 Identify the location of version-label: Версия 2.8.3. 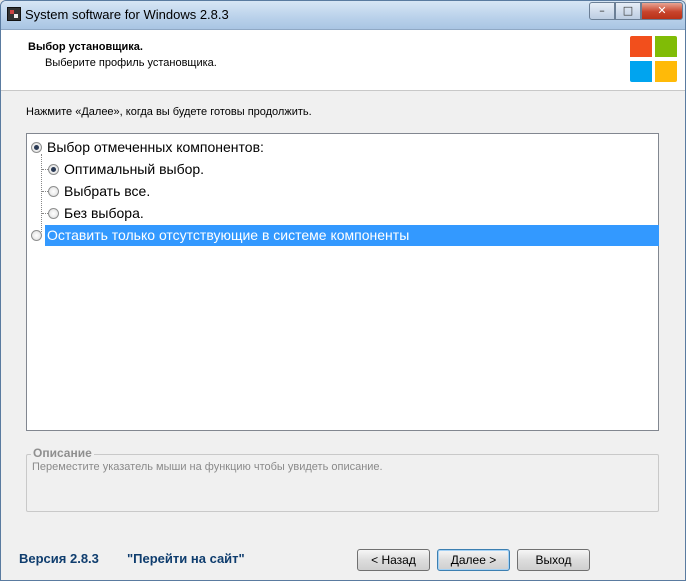
(59, 558).